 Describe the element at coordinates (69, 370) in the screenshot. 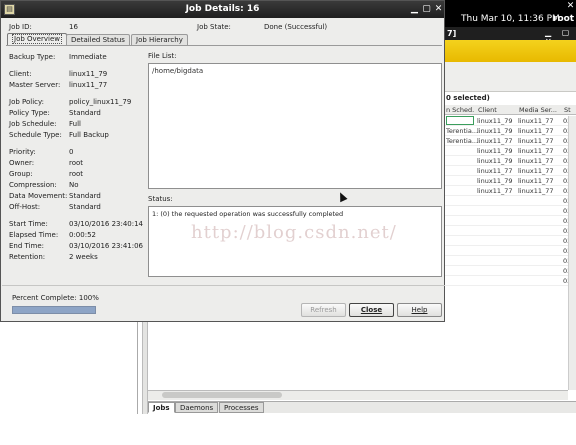

I see `background-left-panel` at that location.